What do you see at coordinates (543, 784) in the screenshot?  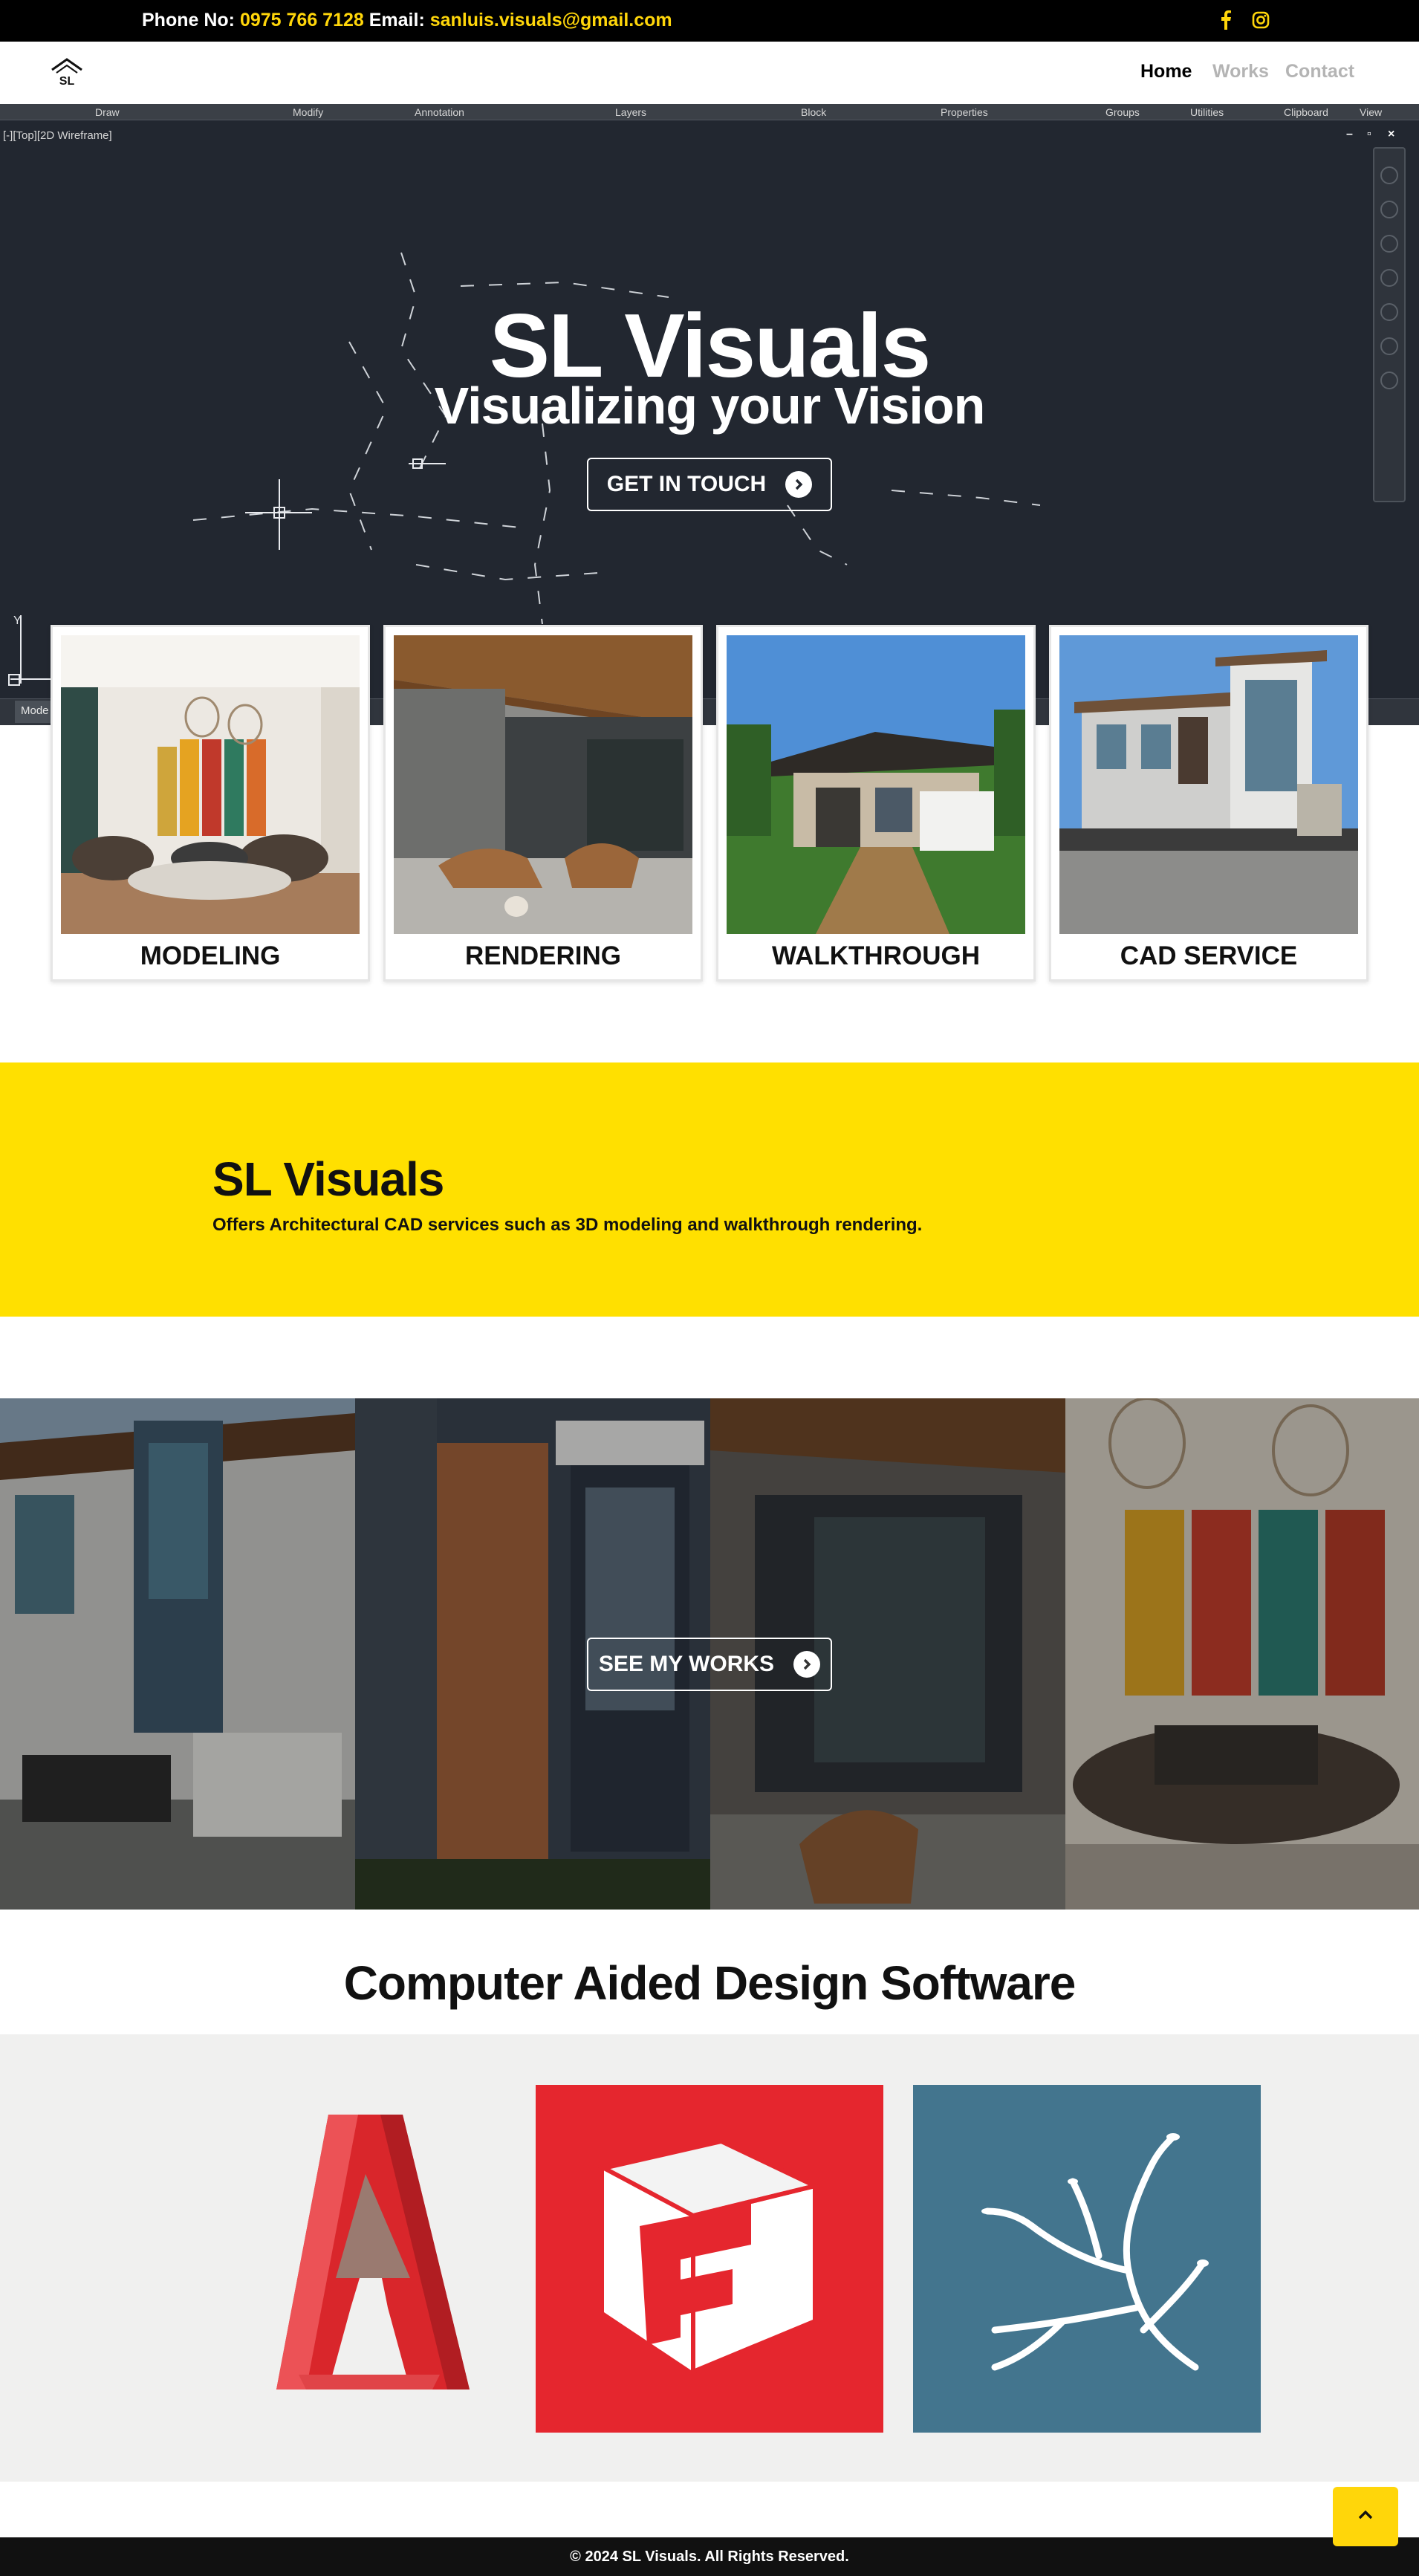 I see `rendering-image` at bounding box center [543, 784].